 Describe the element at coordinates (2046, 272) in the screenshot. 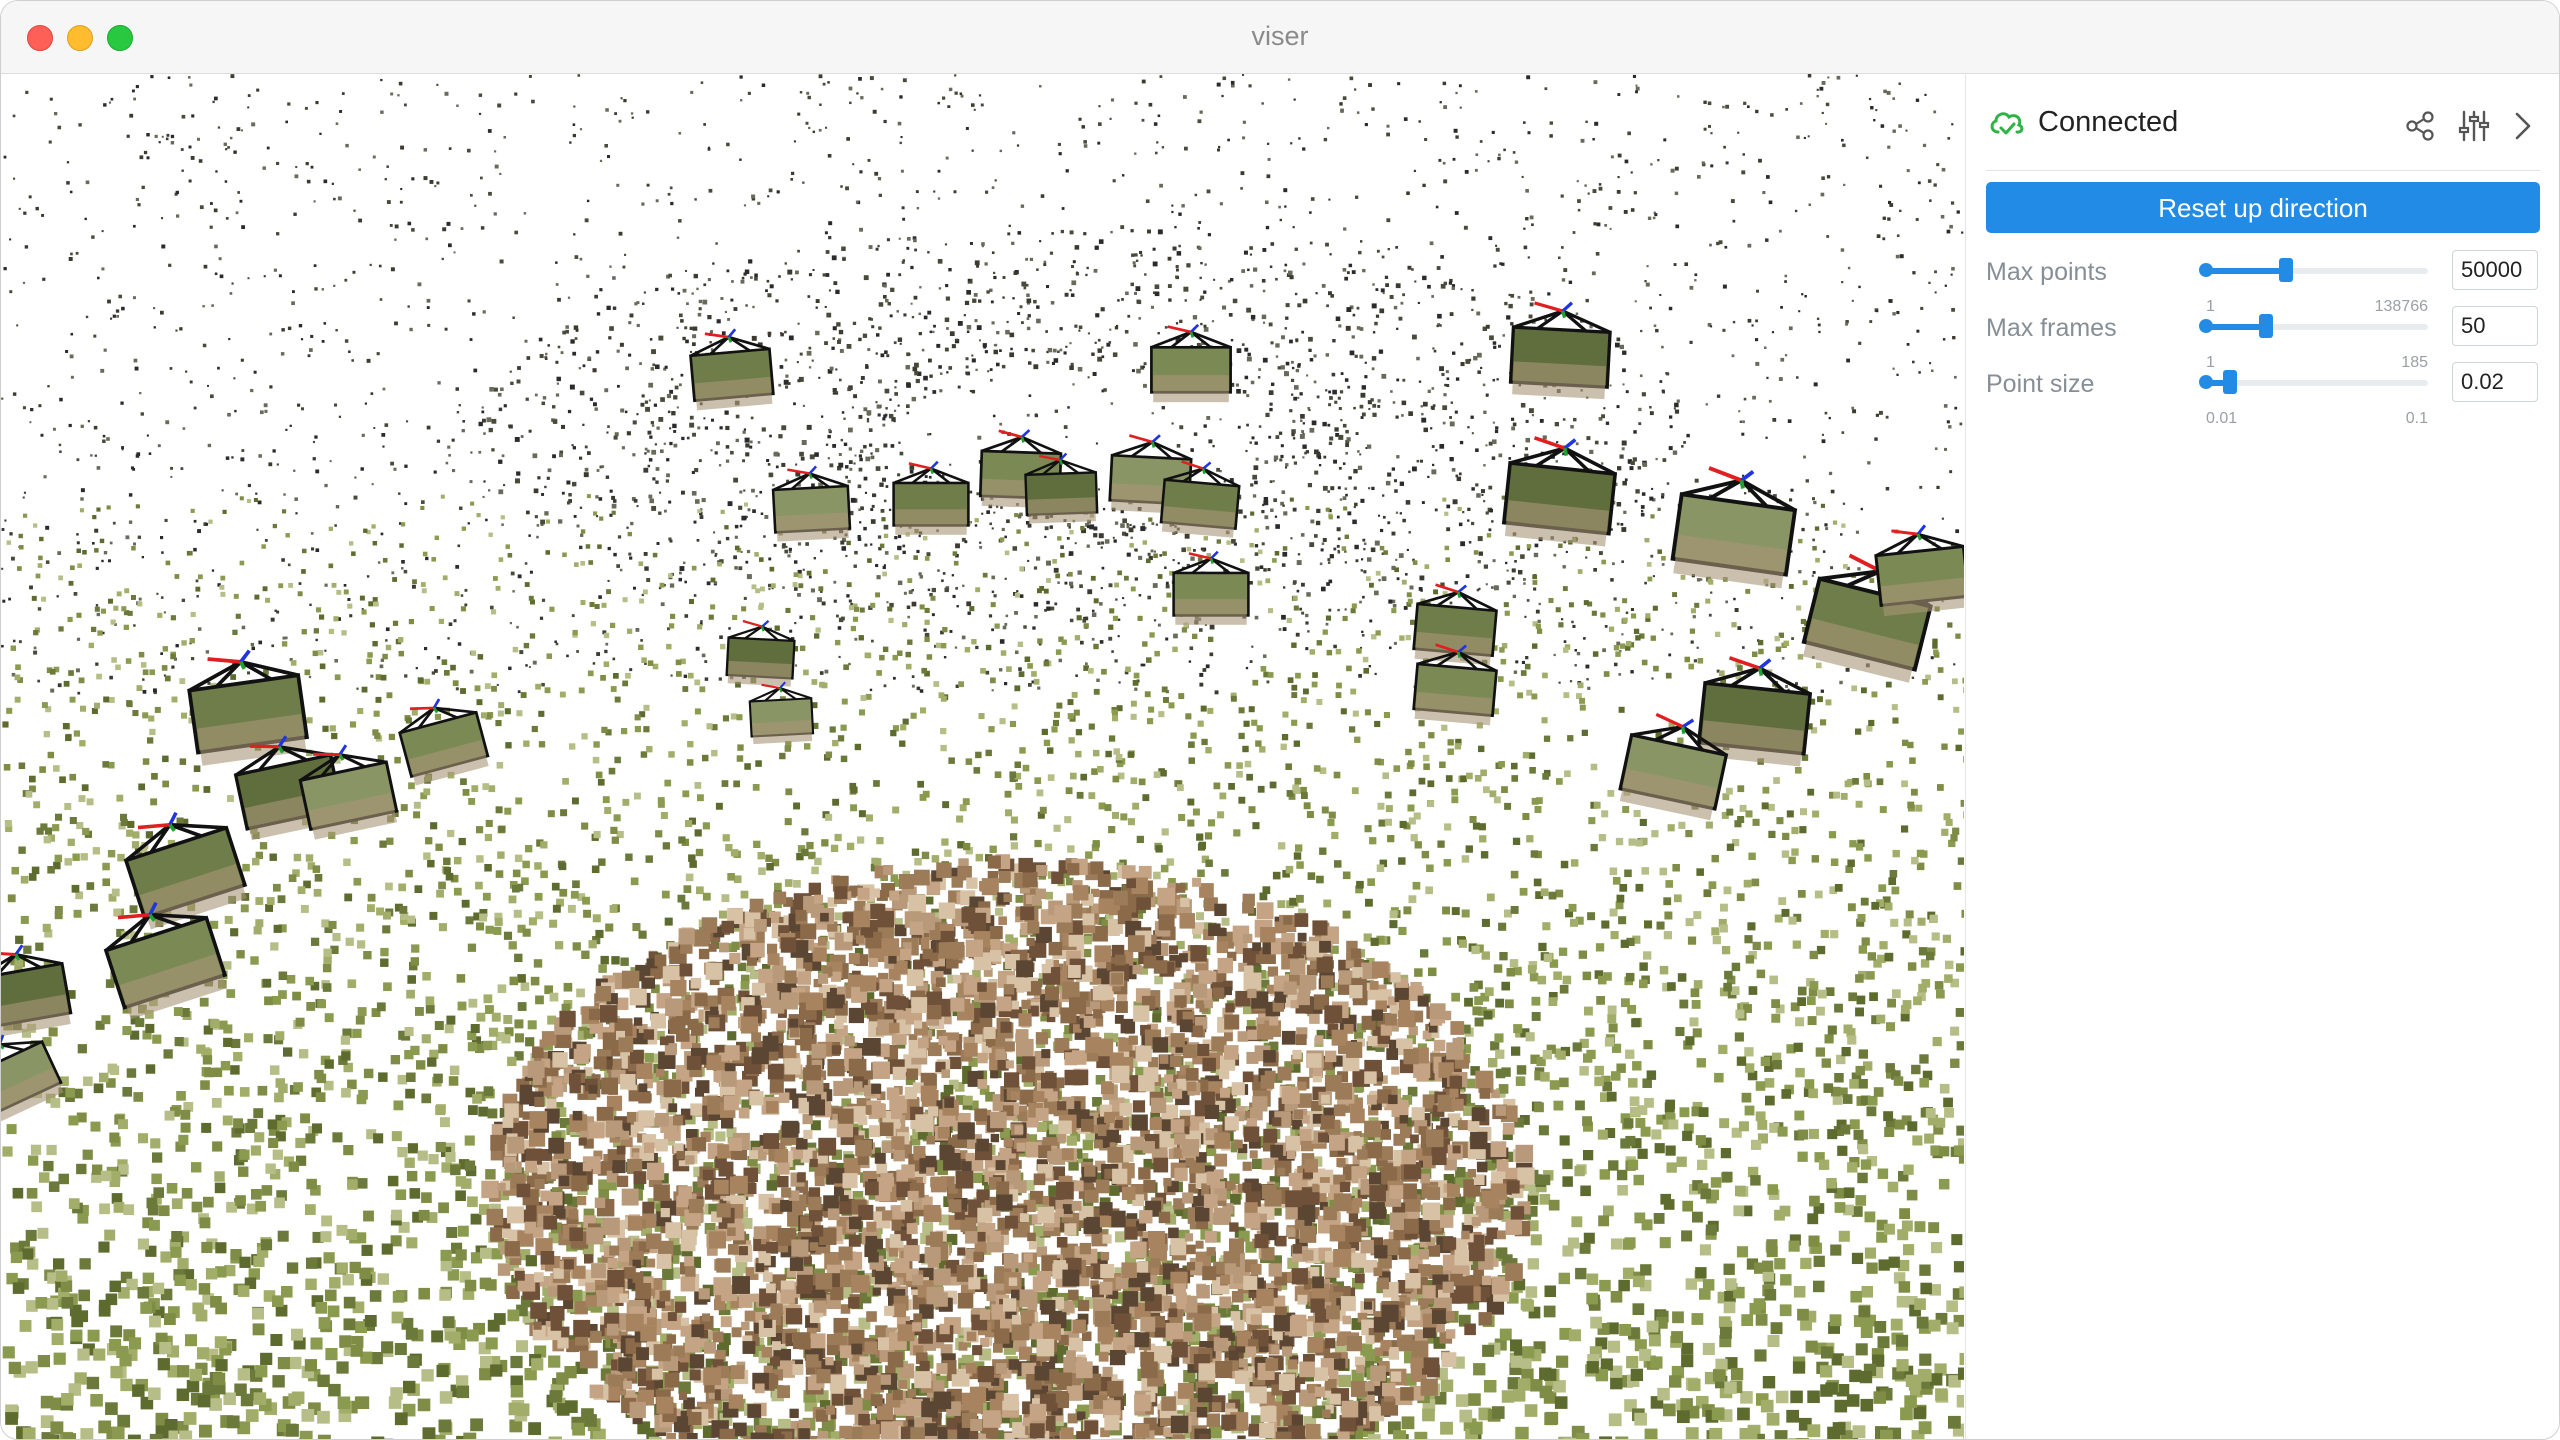

I see `max-points-label: Max points` at that location.